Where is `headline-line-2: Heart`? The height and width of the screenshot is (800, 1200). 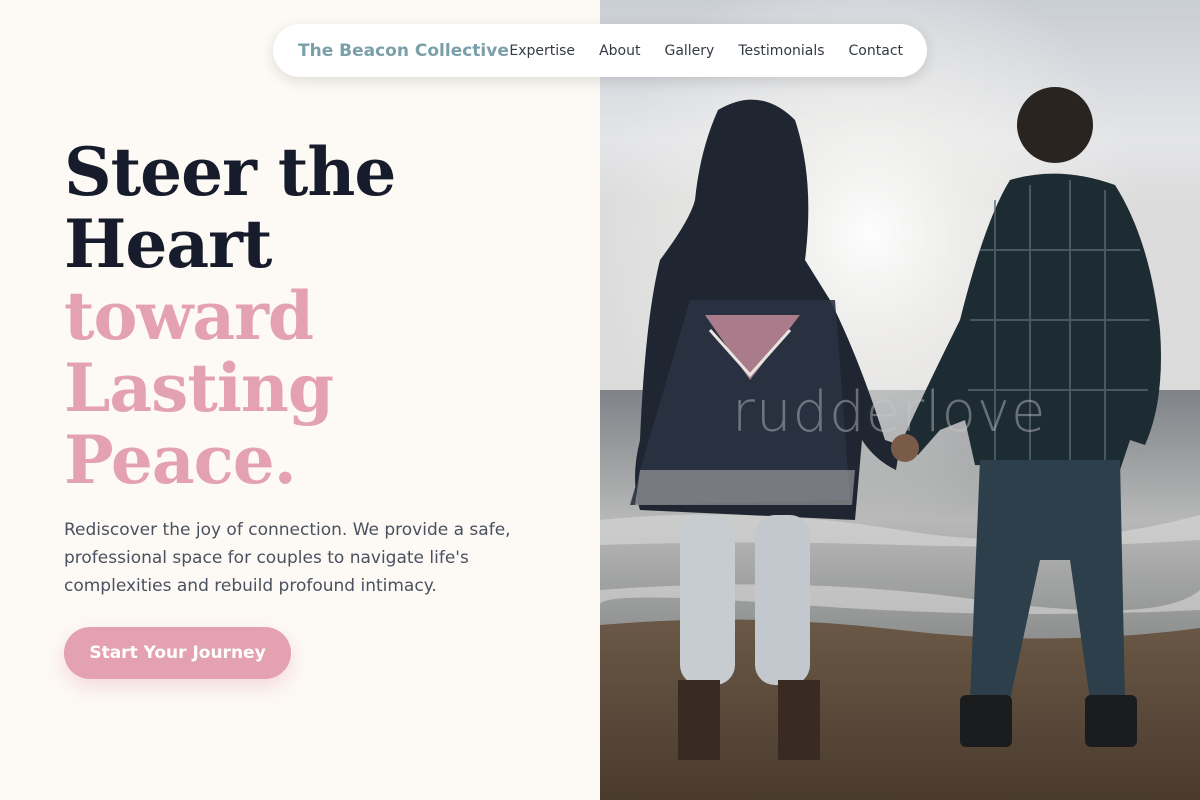 headline-line-2: Heart is located at coordinates (168, 244).